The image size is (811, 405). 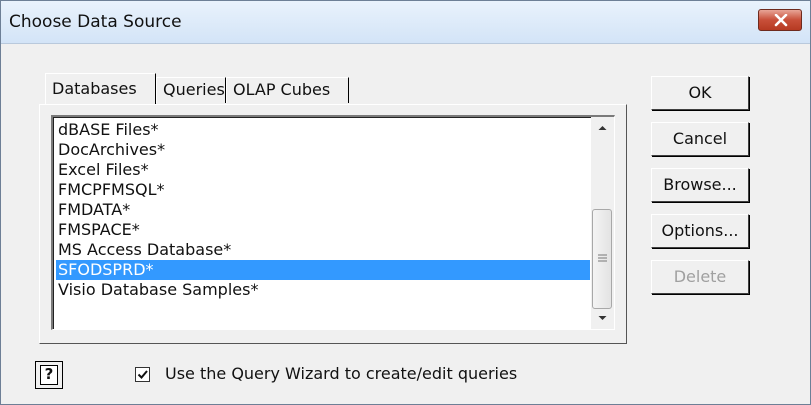 I want to click on help-button: ?, so click(x=49, y=375).